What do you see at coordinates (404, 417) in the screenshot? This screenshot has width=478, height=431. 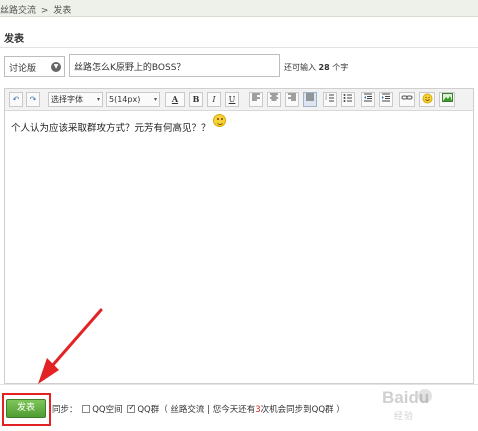 I see `watermark-sub: 经验` at bounding box center [404, 417].